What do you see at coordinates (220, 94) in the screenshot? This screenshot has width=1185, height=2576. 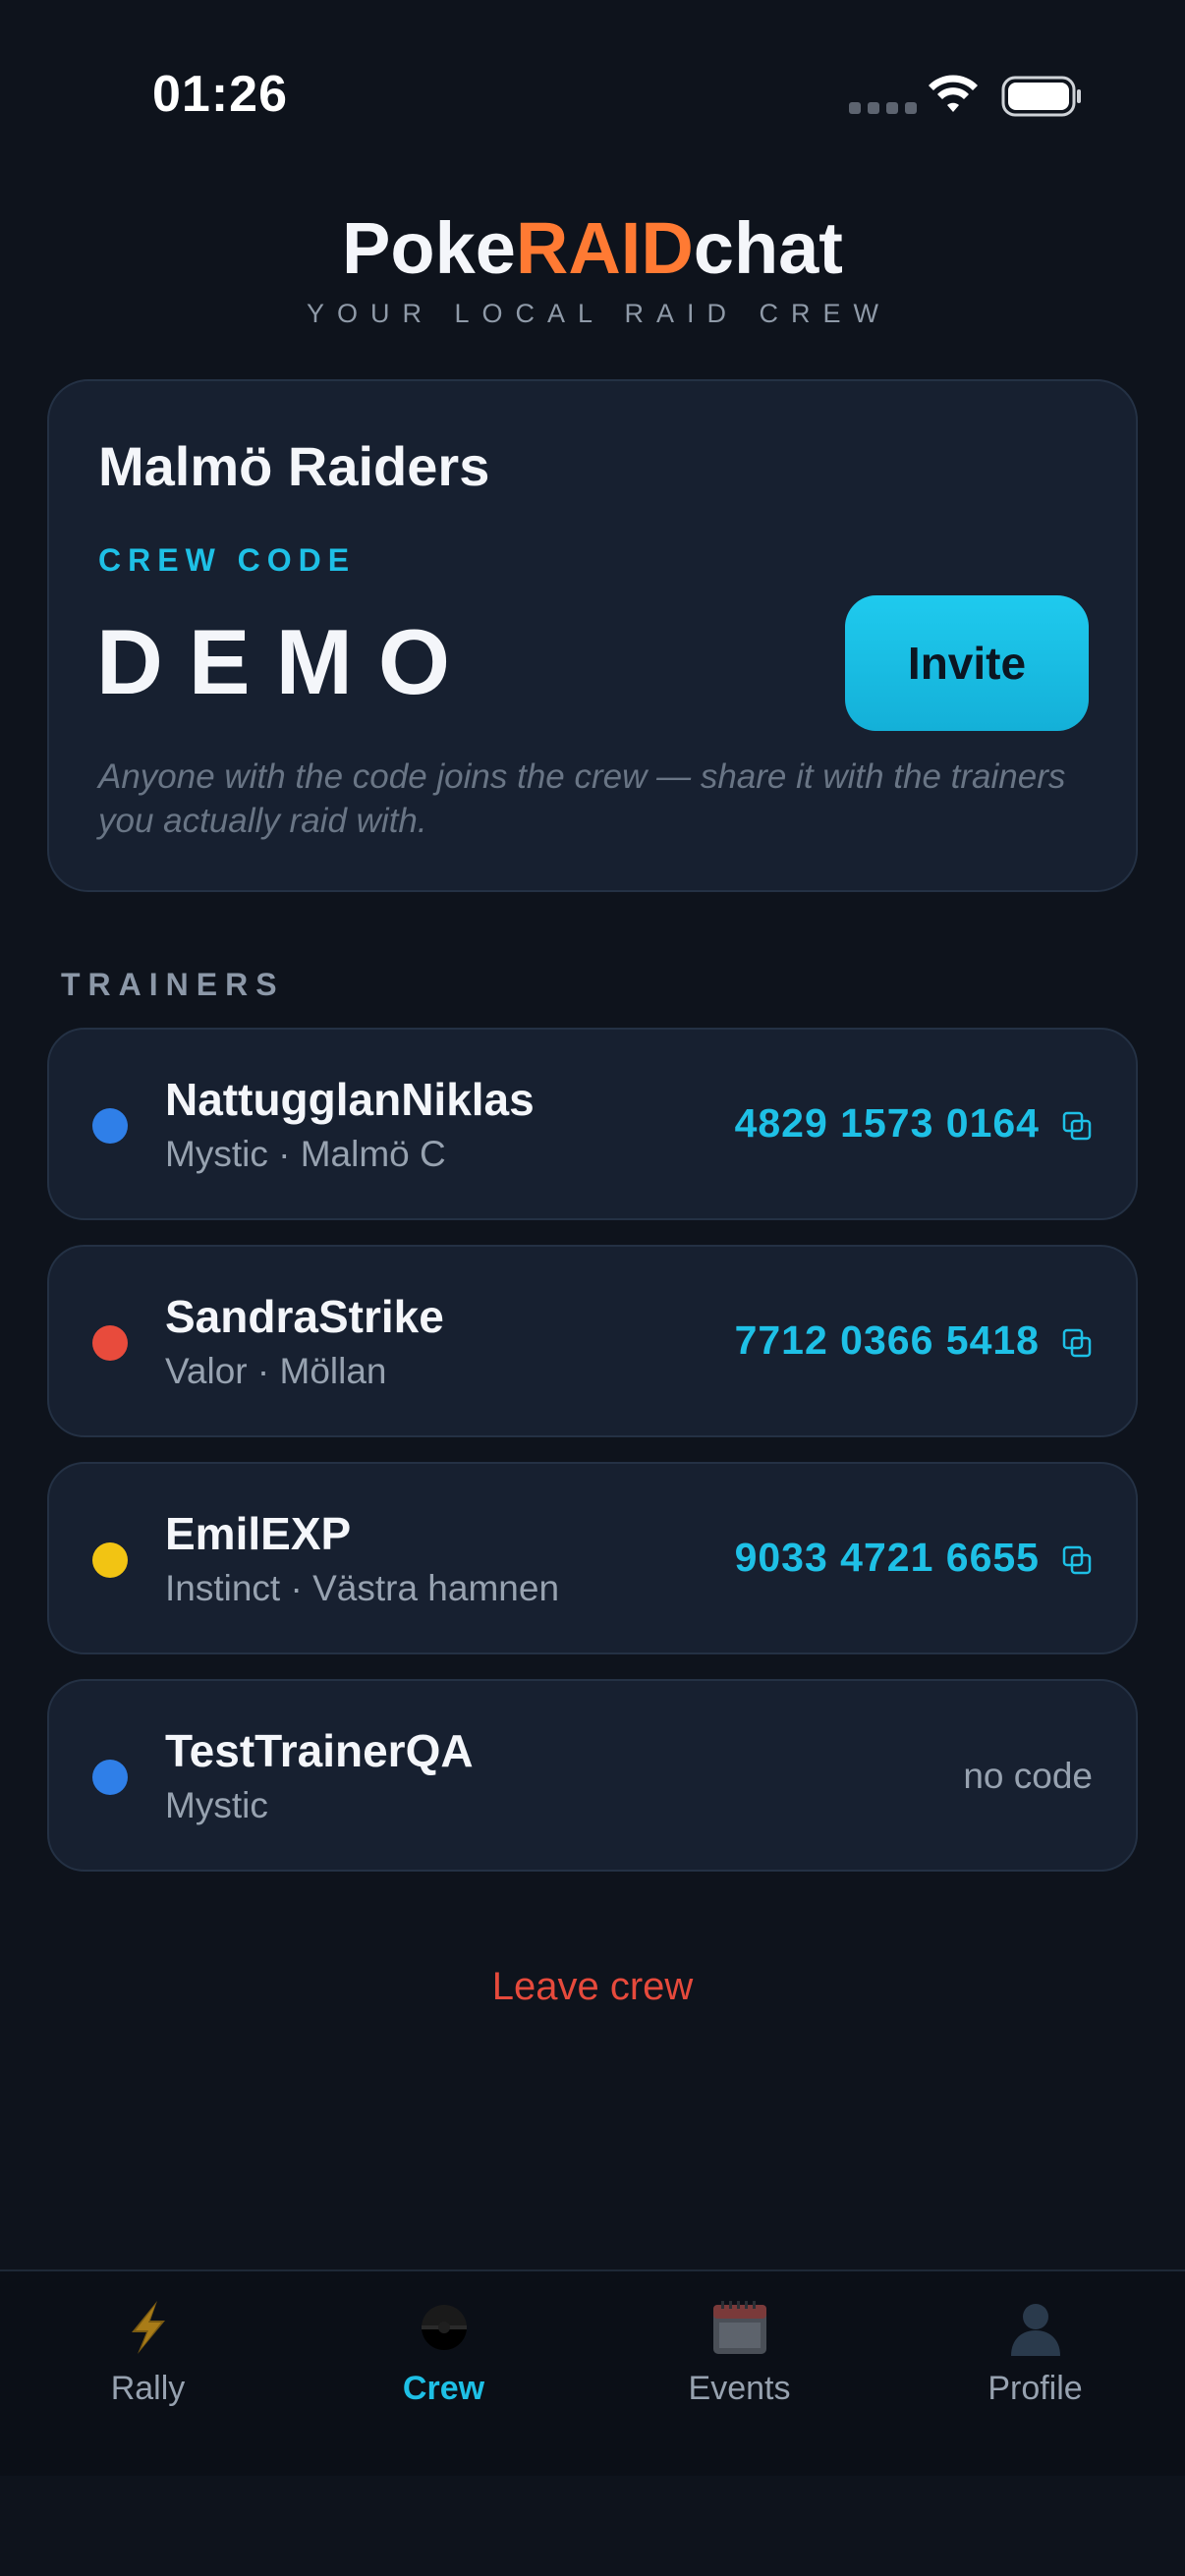 I see `status-time: 01:26` at bounding box center [220, 94].